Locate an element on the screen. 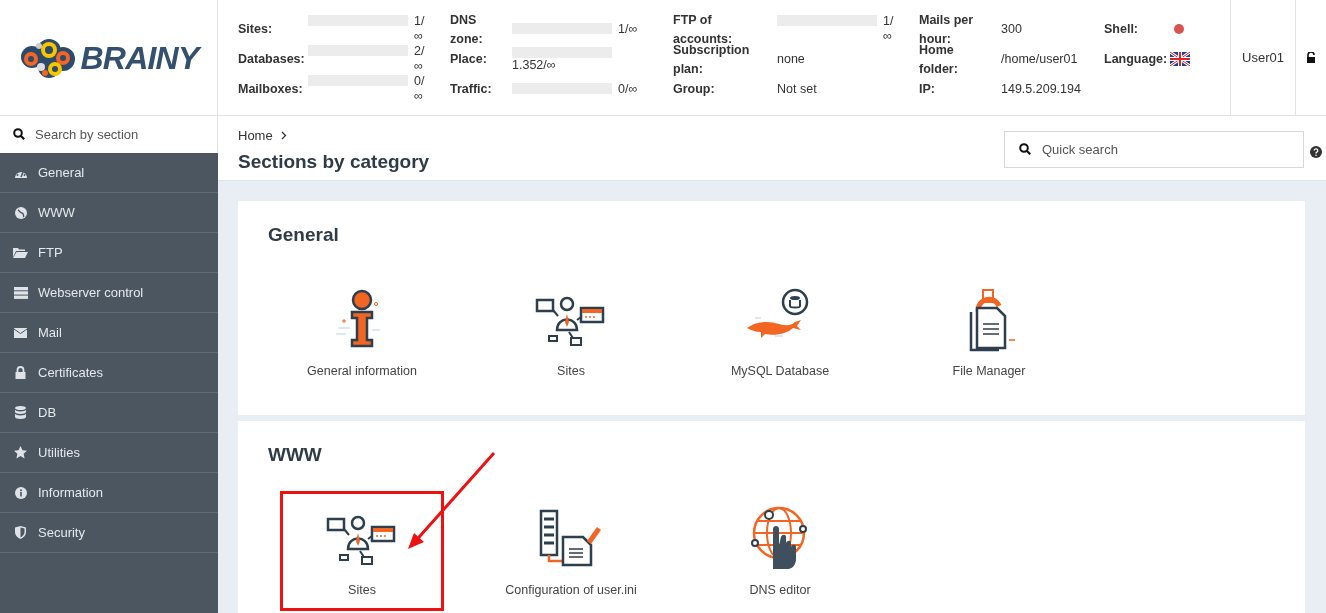 Image resolution: width=1326 pixels, height=613 pixels. stat-label: Traffic: is located at coordinates (471, 89).